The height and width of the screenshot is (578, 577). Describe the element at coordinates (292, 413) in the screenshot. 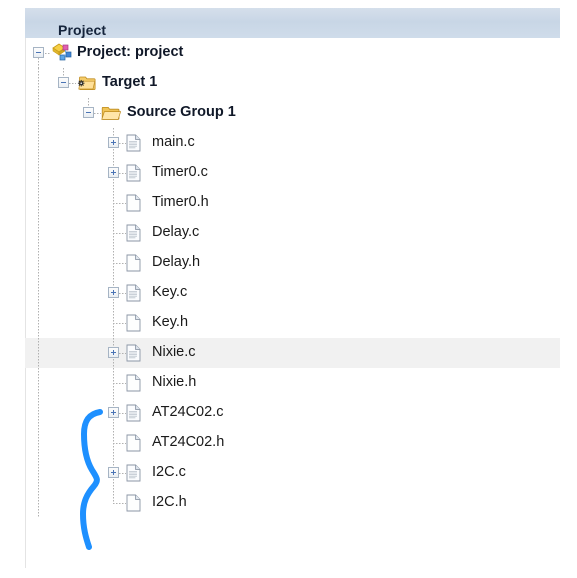

I see `tree-row: AT24C02.c` at that location.